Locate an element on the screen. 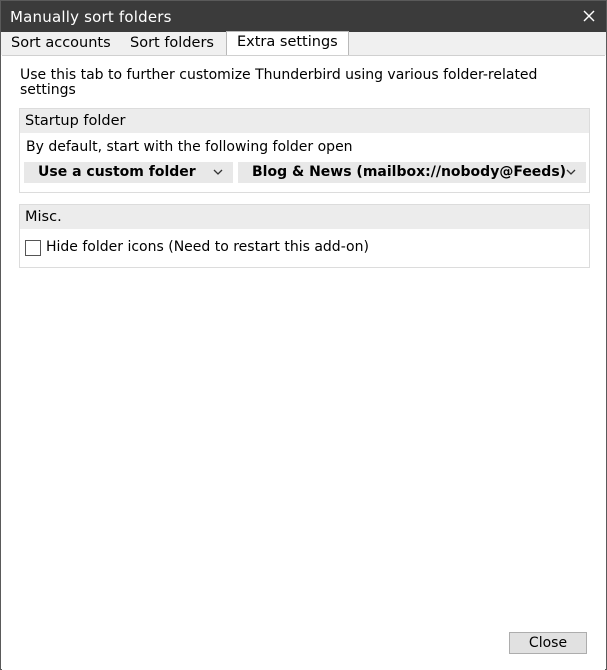 The width and height of the screenshot is (607, 670). startup-mode-value: Use a custom folder is located at coordinates (117, 172).